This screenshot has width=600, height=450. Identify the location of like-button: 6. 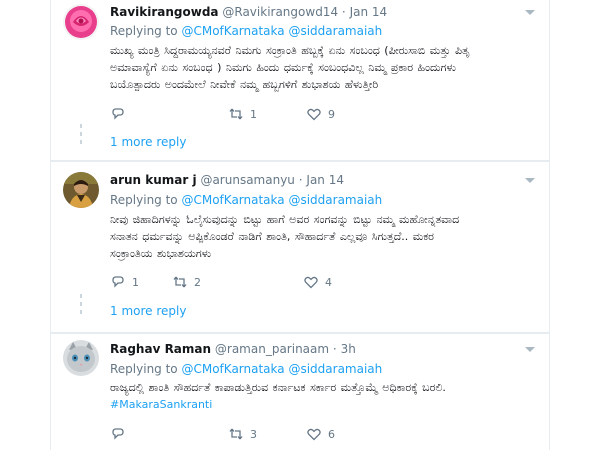
(320, 434).